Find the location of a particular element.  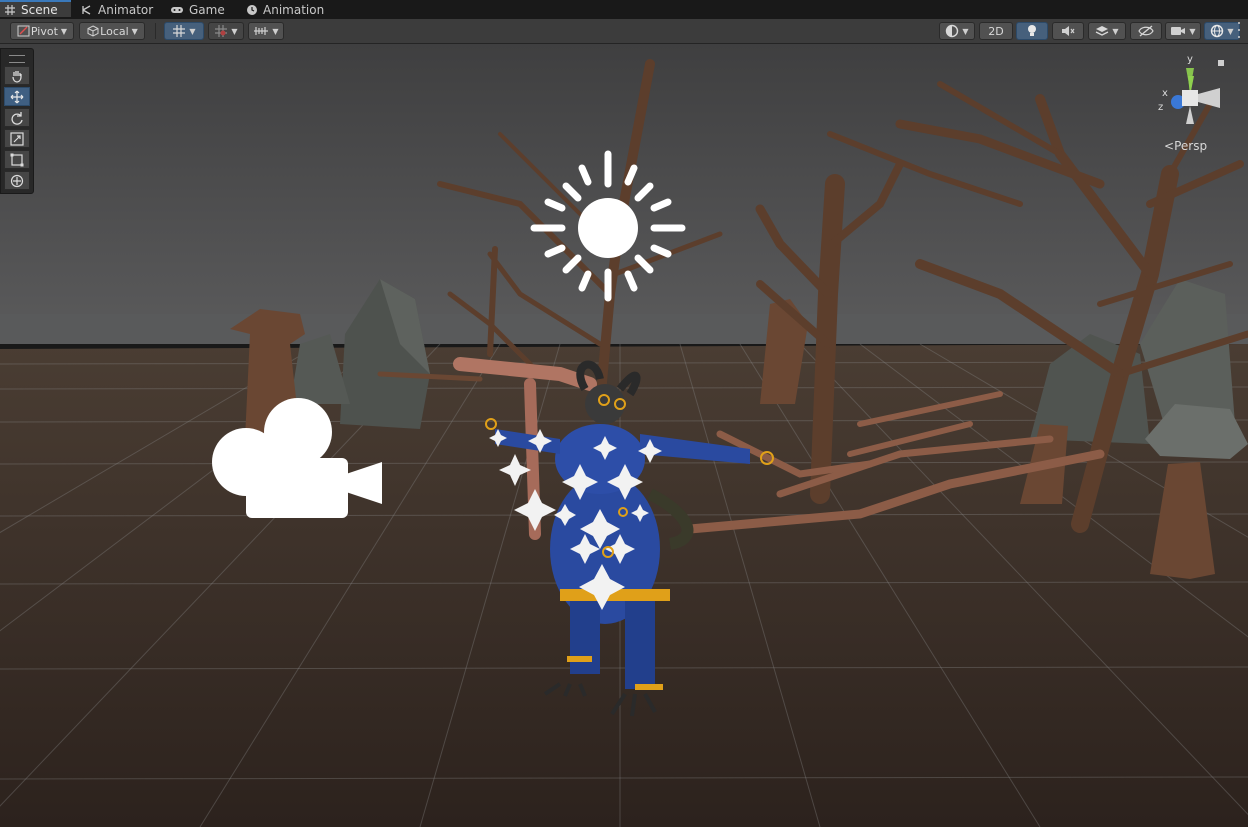

movie-camera-icon is located at coordinates (298, 459).